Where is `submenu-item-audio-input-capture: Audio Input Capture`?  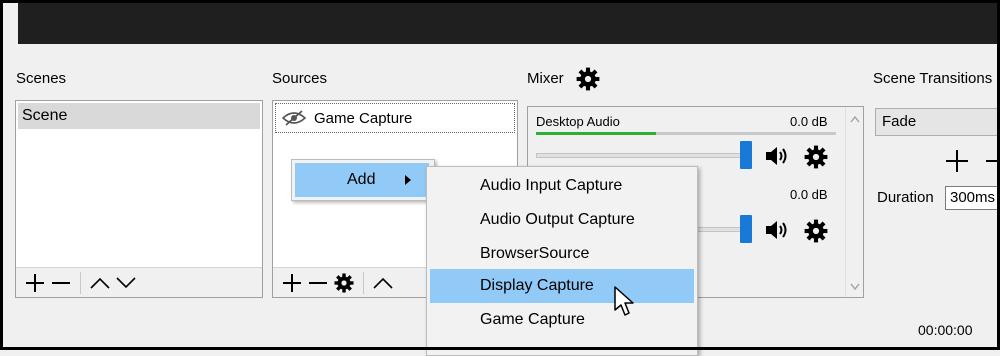
submenu-item-audio-input-capture: Audio Input Capture is located at coordinates (562, 186).